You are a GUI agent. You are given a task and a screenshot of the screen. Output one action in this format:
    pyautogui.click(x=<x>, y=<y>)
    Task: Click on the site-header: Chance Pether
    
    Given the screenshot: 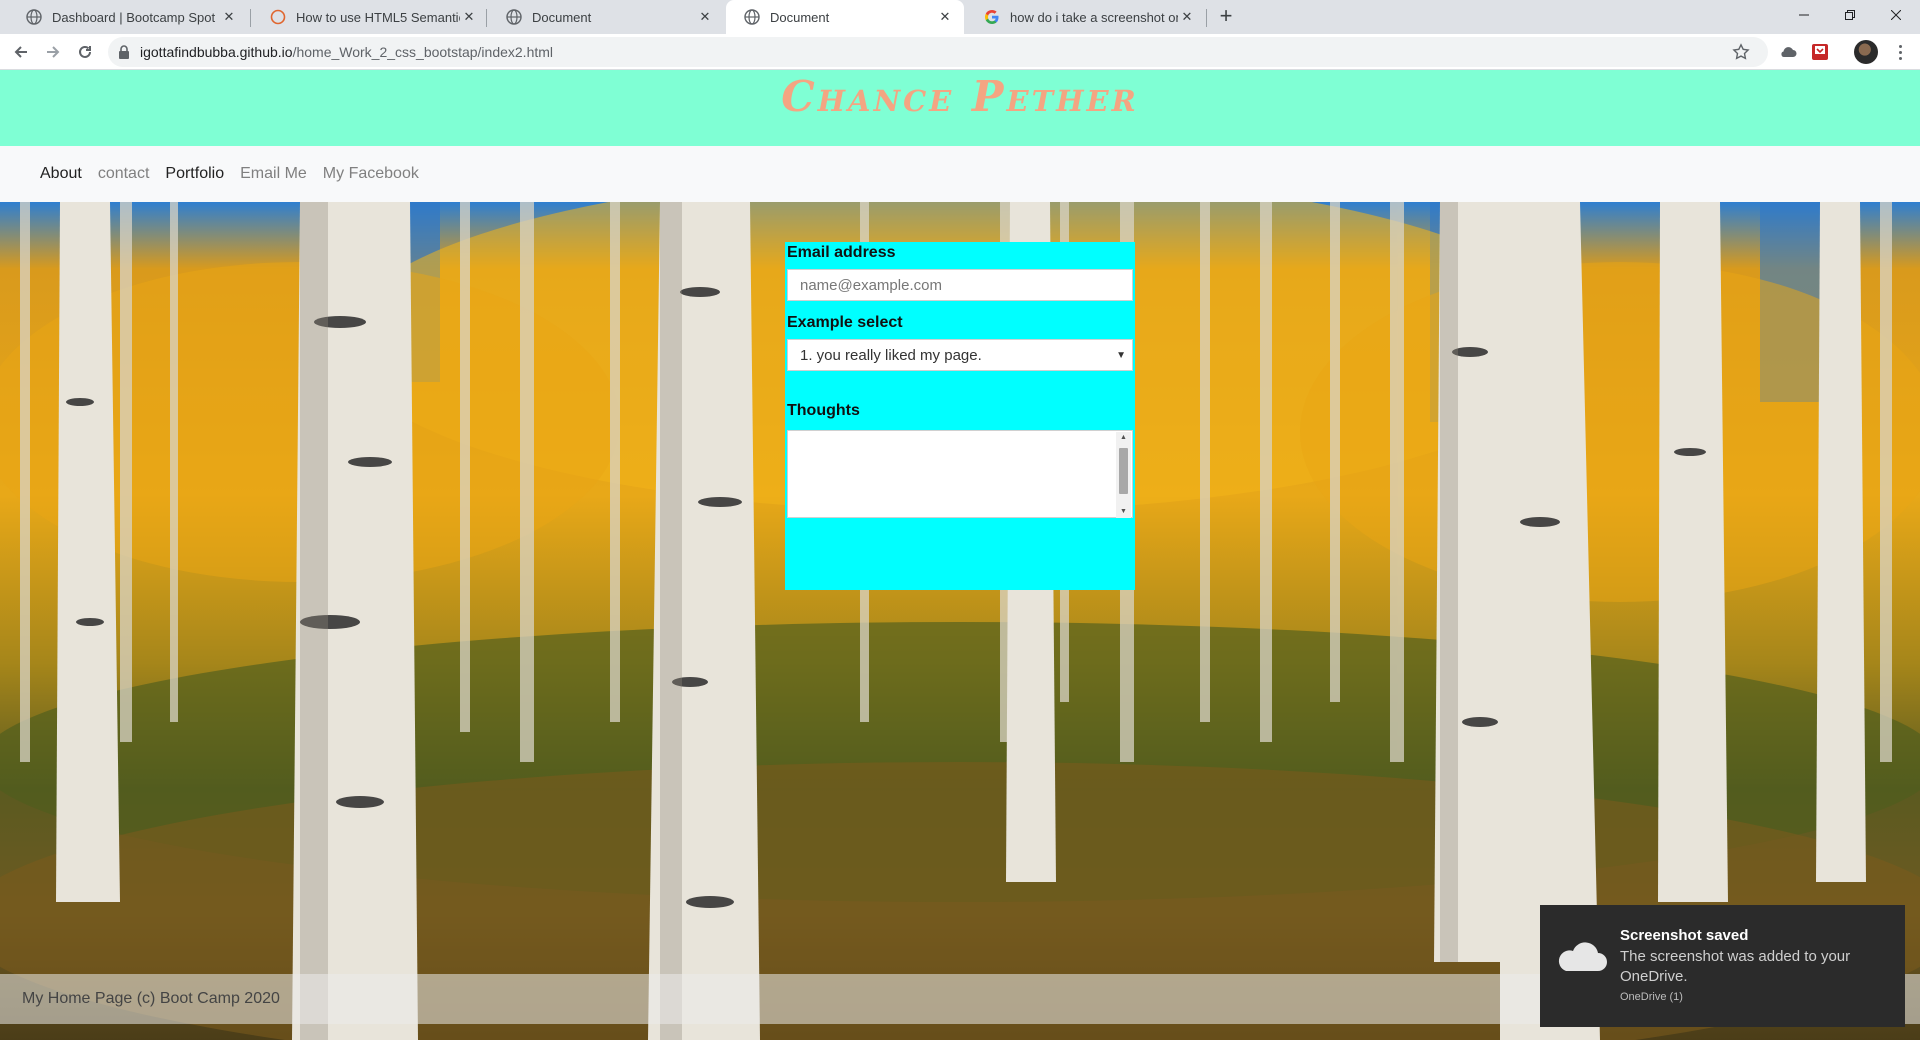 What is the action you would take?
    pyautogui.click(x=960, y=108)
    